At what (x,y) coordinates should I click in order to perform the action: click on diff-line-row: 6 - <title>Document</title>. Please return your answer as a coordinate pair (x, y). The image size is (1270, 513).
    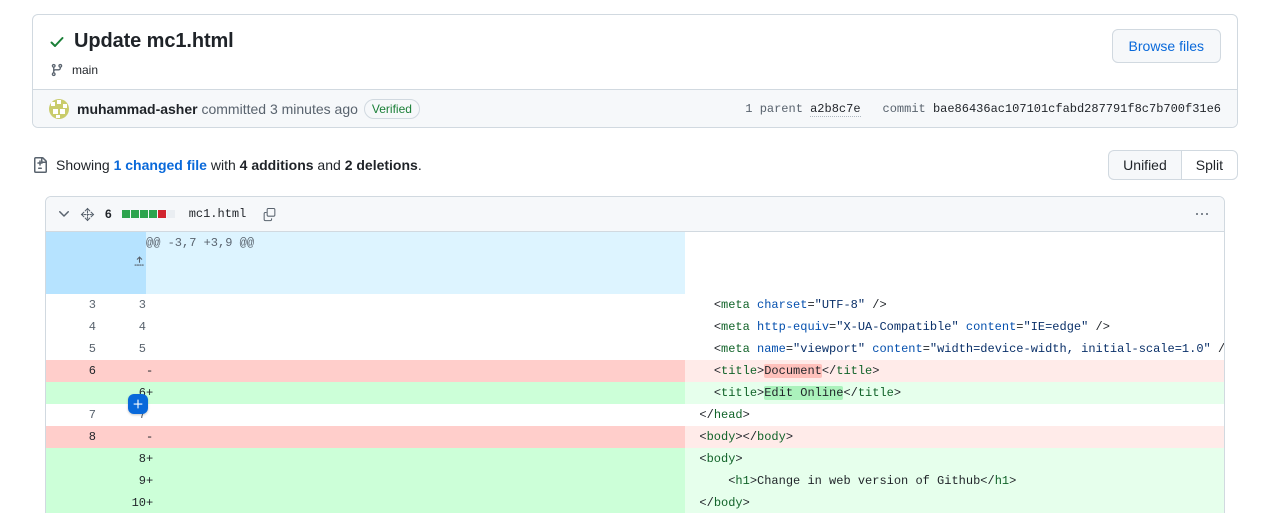
    Looking at the image, I should click on (635, 371).